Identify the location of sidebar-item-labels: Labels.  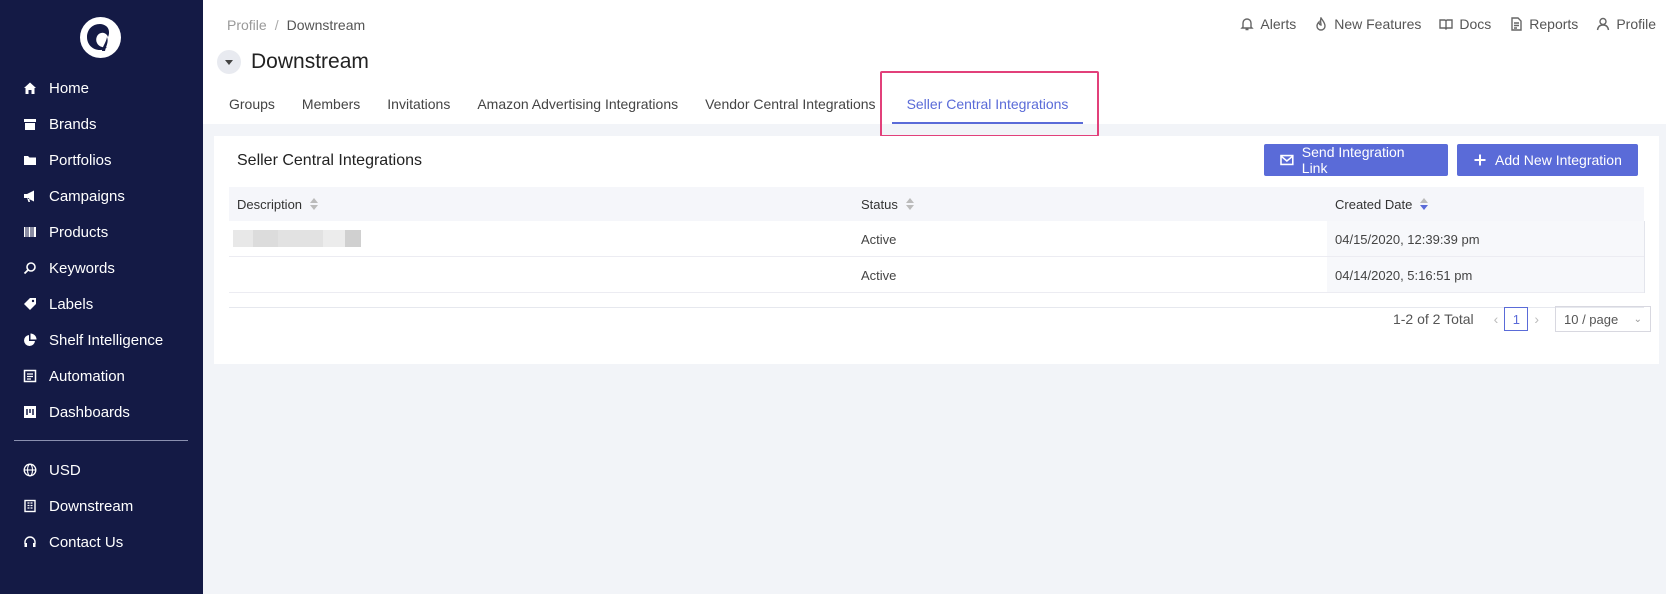
(101, 304).